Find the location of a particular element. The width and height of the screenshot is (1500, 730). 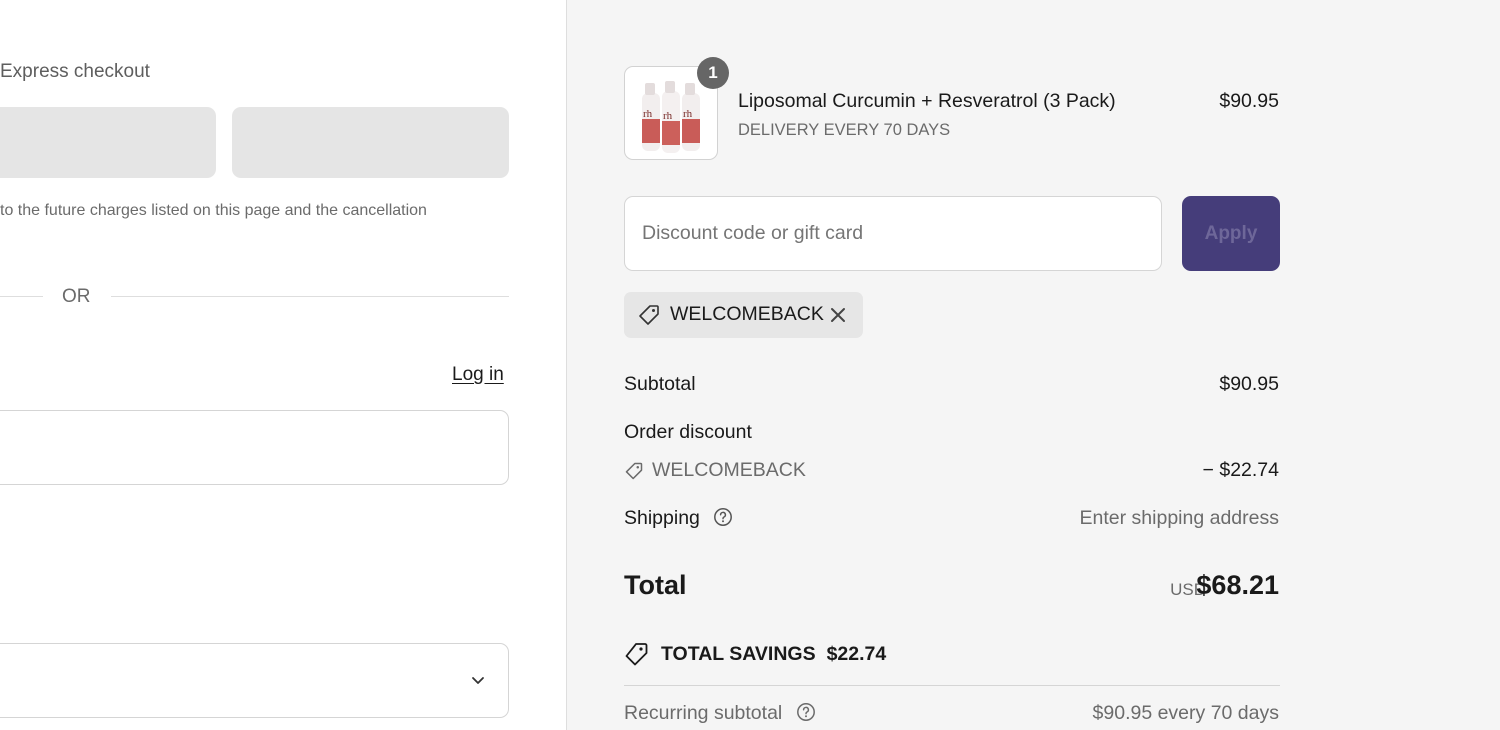

or-divider: OR is located at coordinates (254, 297).